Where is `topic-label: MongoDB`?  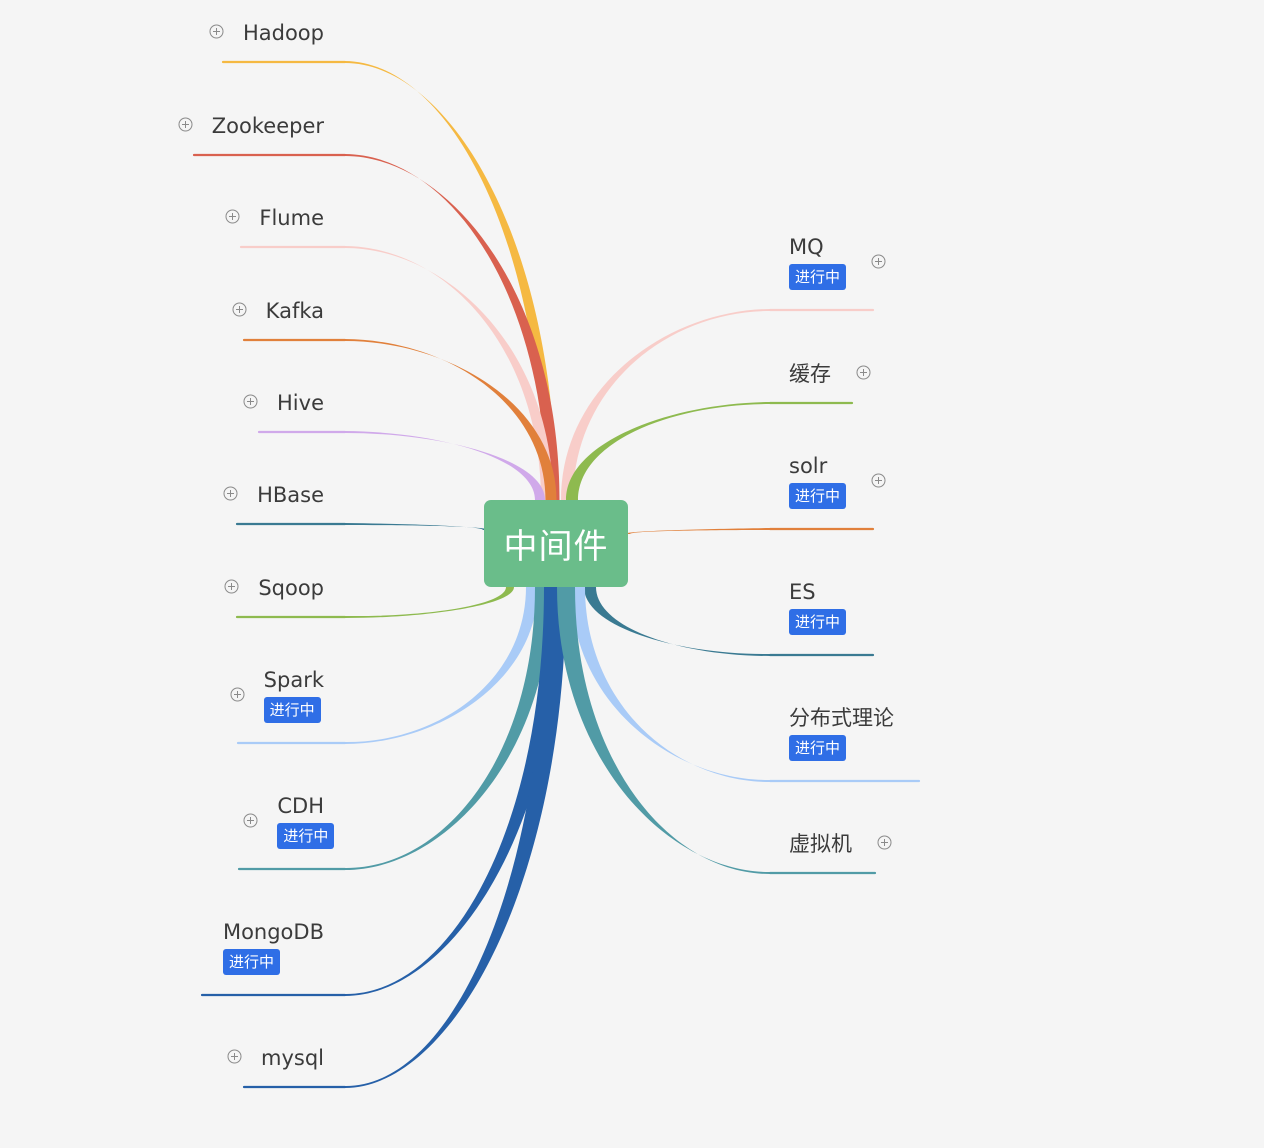 topic-label: MongoDB is located at coordinates (273, 932).